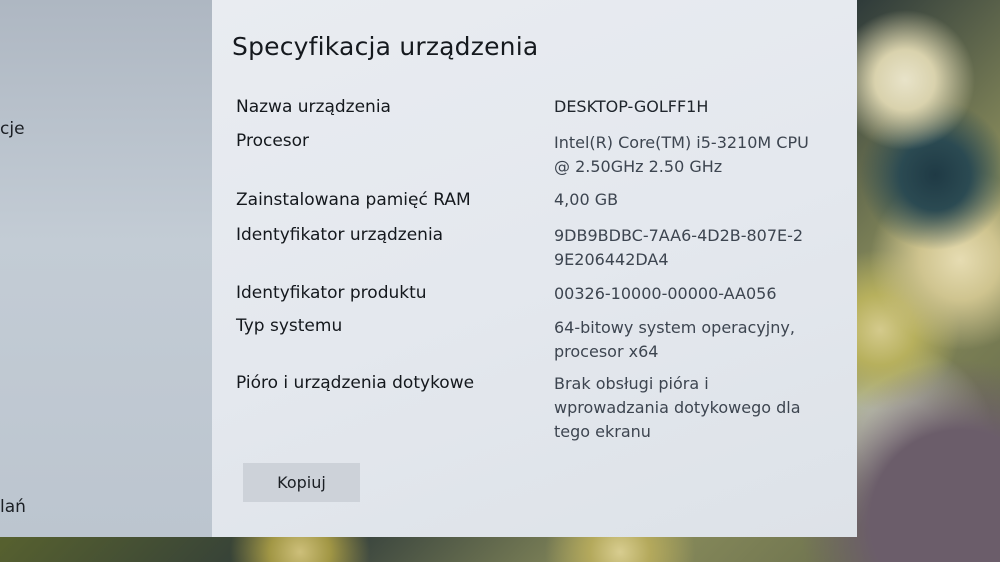 This screenshot has width=1000, height=562. Describe the element at coordinates (353, 200) in the screenshot. I see `installed-ram-label: Zainstalowana pamięć RAM` at that location.